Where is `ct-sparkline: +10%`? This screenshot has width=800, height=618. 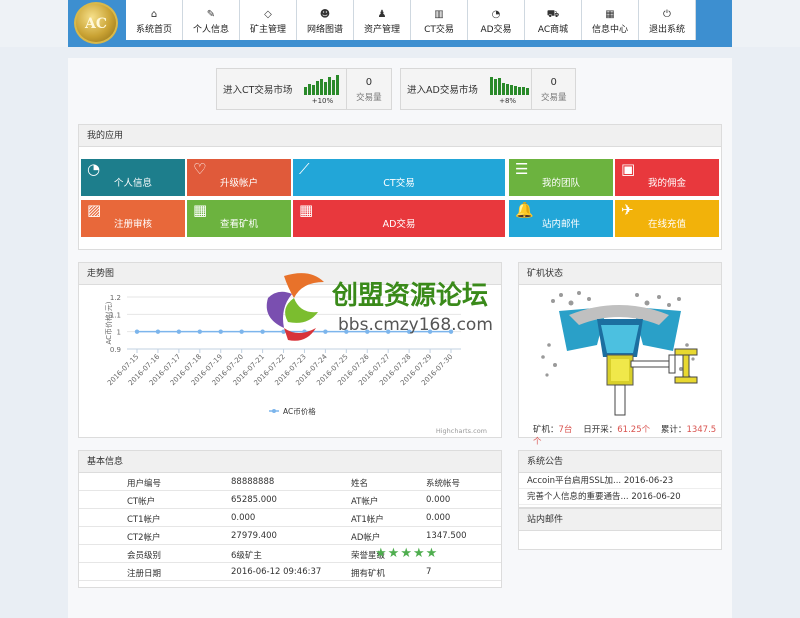 ct-sparkline: +10% is located at coordinates (322, 89).